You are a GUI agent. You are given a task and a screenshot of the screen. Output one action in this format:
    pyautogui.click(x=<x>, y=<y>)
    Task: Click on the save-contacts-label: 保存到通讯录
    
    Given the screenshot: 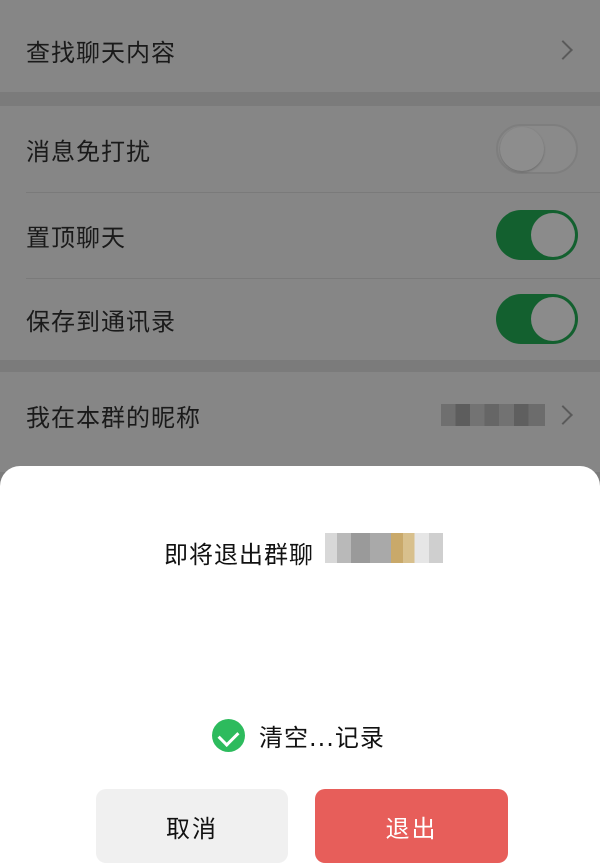 What is the action you would take?
    pyautogui.click(x=101, y=321)
    